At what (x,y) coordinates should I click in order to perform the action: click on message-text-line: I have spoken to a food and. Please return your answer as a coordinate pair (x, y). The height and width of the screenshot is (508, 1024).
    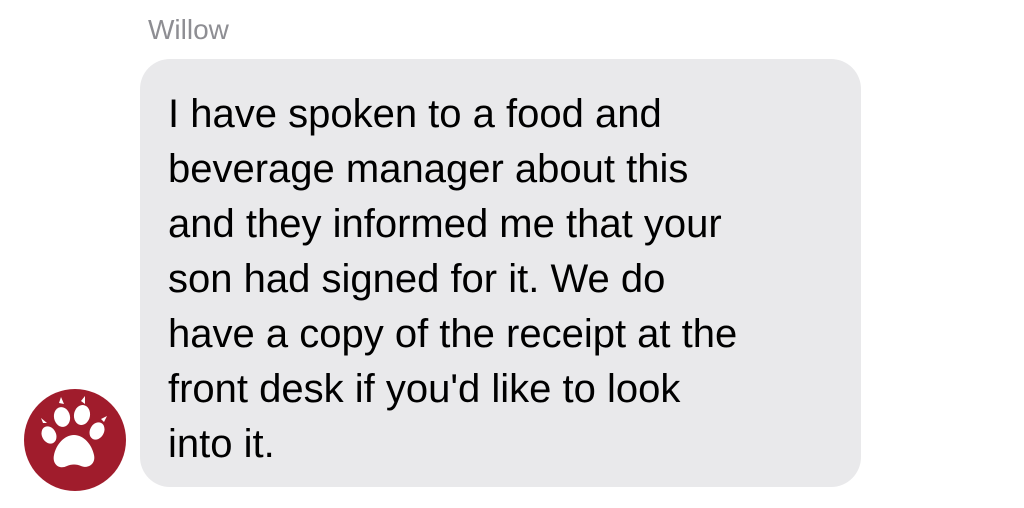
    Looking at the image, I should click on (415, 114).